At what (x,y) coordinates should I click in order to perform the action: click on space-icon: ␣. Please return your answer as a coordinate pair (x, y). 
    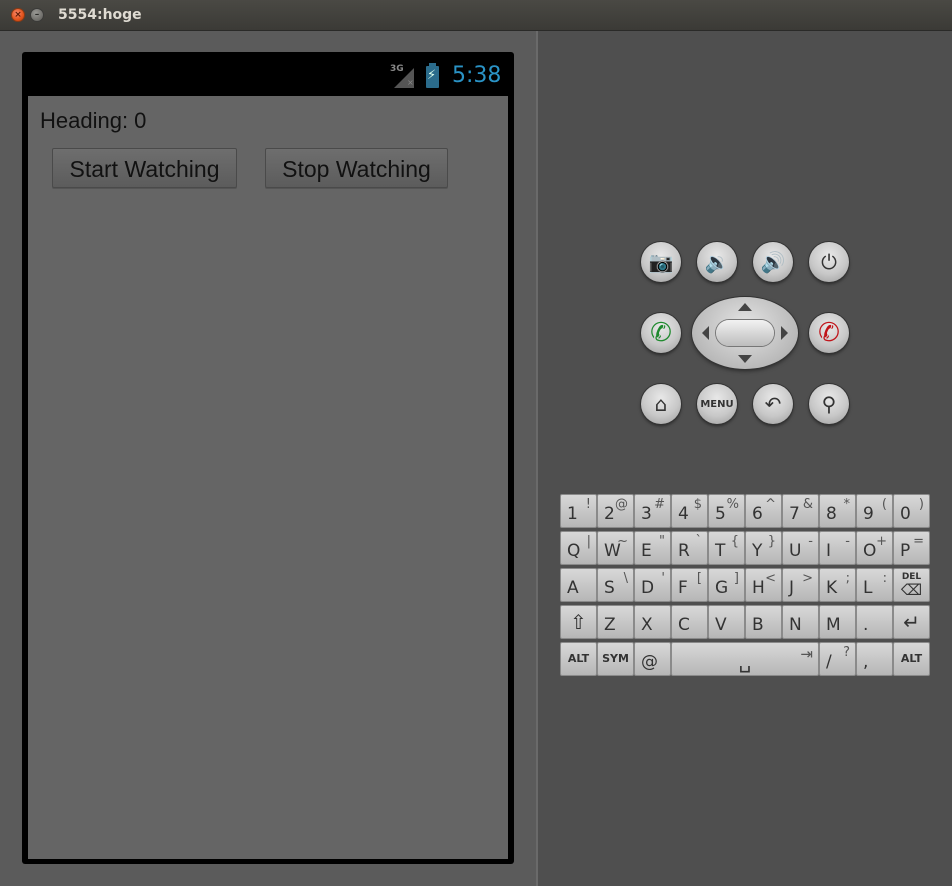
    Looking at the image, I should click on (745, 661).